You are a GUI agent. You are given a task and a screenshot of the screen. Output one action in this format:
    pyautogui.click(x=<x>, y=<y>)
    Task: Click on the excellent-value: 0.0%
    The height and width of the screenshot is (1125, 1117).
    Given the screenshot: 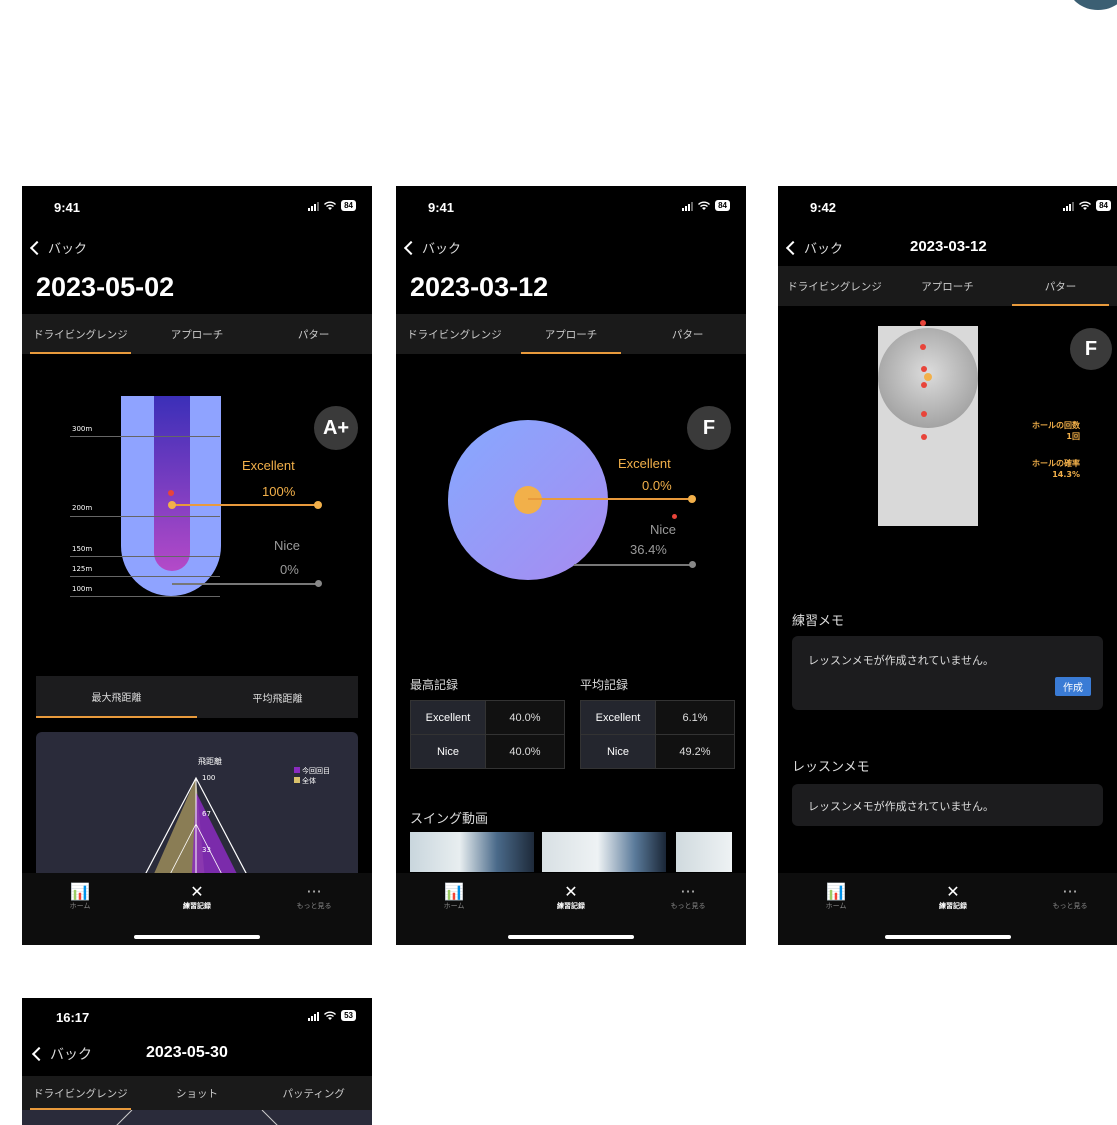 What is the action you would take?
    pyautogui.click(x=657, y=485)
    